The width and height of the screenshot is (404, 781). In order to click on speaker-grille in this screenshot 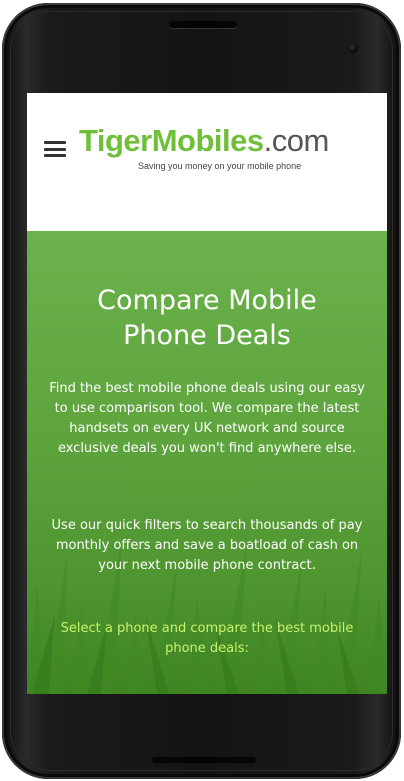, I will do `click(203, 24)`.